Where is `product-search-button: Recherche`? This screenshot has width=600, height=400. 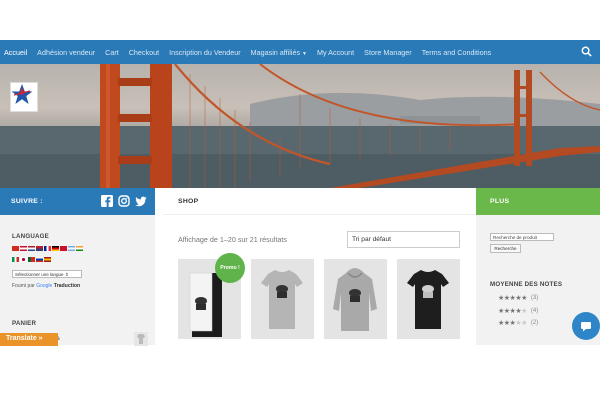
product-search-button: Recherche is located at coordinates (505, 248).